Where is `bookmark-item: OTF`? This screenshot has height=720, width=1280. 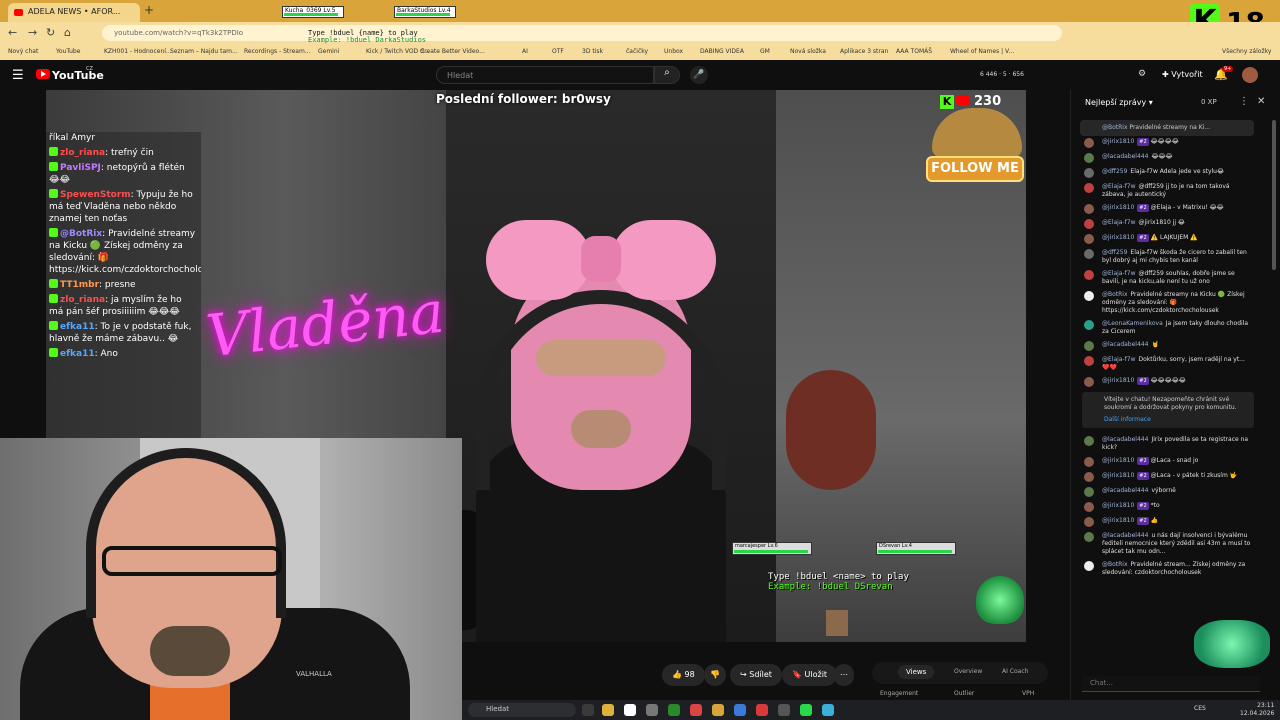 bookmark-item: OTF is located at coordinates (558, 51).